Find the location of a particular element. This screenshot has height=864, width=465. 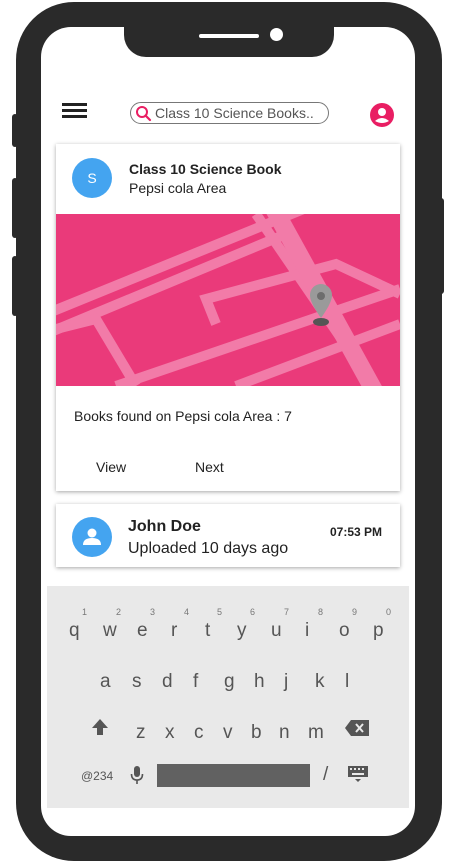

search-icon is located at coordinates (144, 113).